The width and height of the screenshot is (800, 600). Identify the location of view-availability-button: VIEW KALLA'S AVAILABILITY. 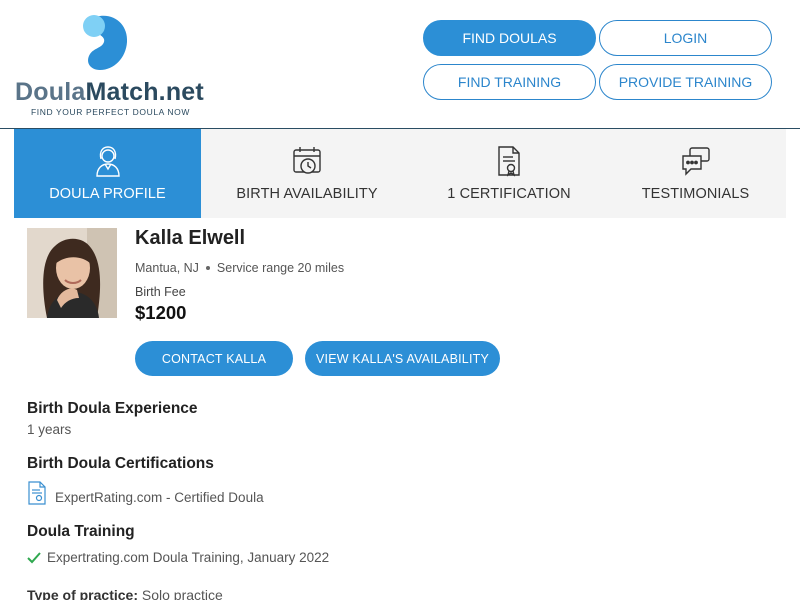
(402, 358).